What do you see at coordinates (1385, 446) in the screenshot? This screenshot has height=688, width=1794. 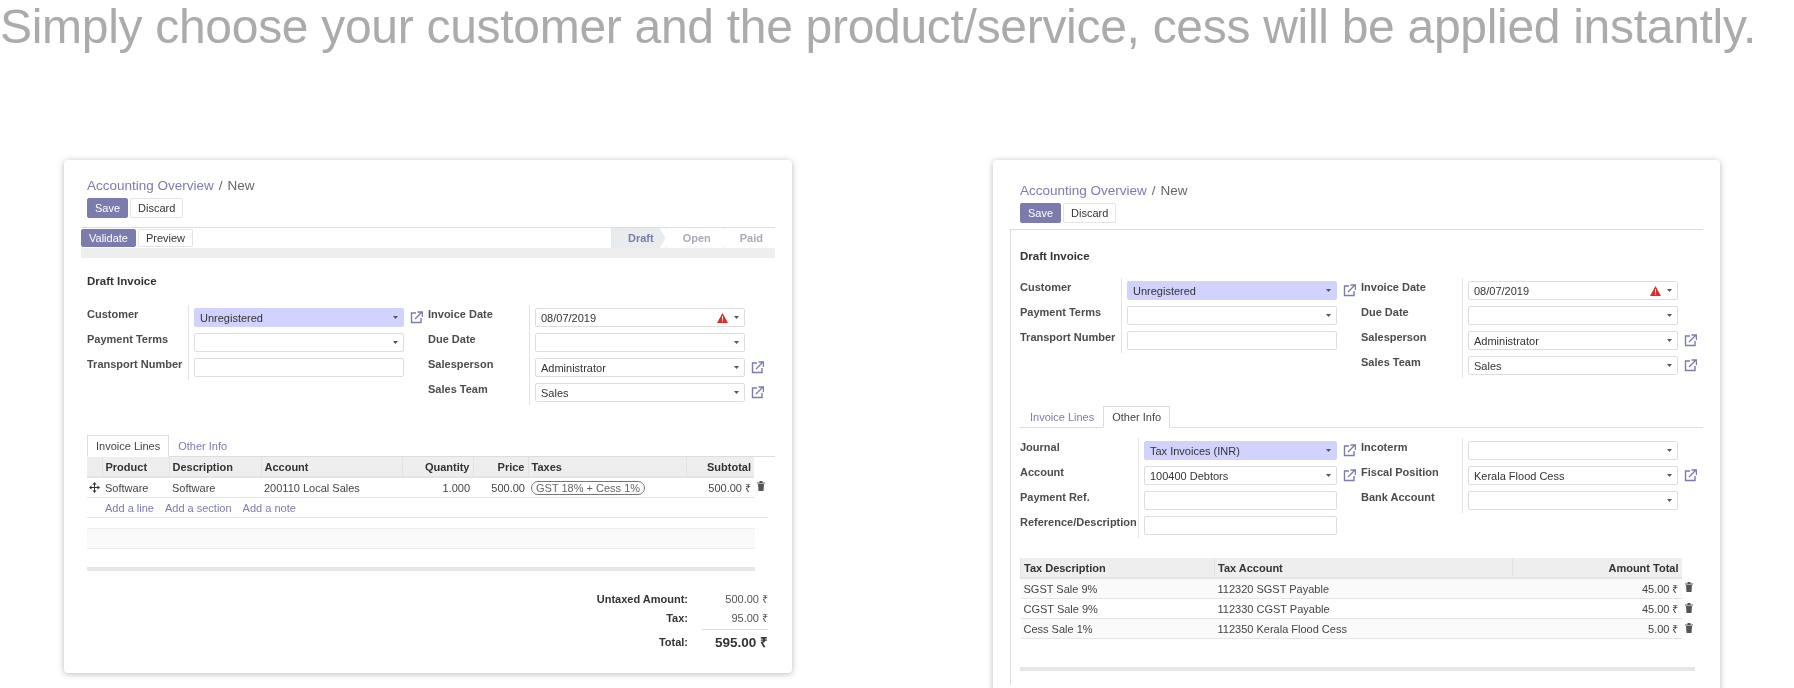 I see `field-label: Incoterm` at bounding box center [1385, 446].